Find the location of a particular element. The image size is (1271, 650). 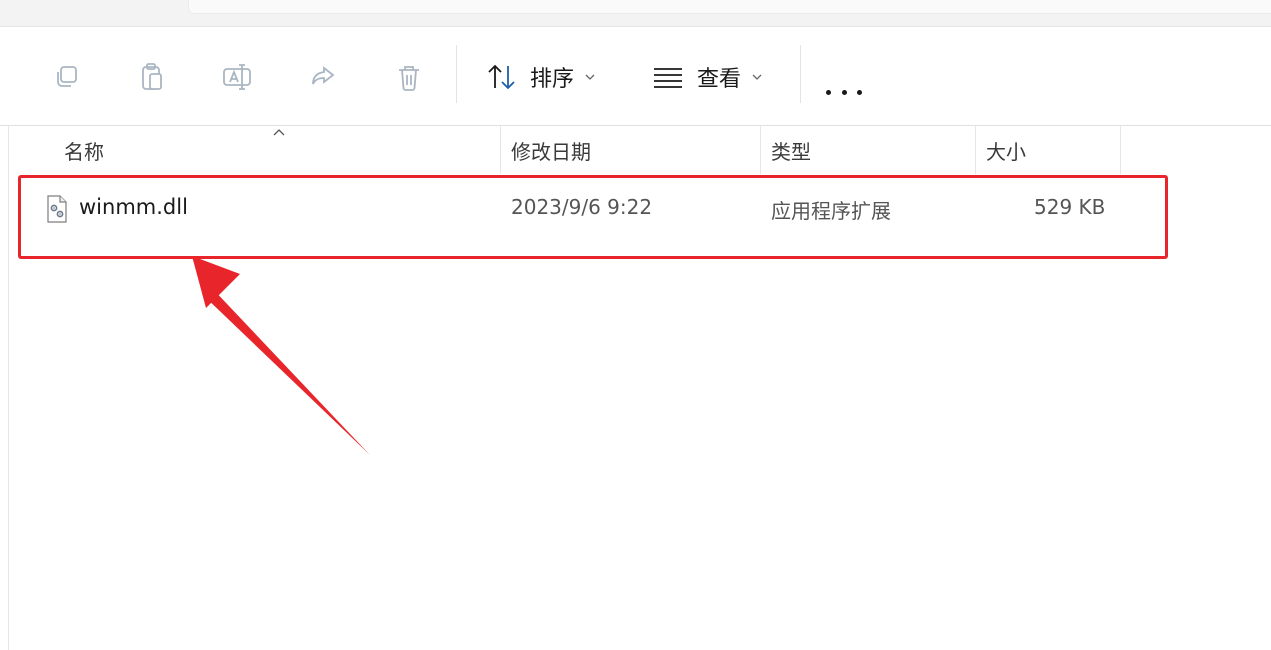

rename-button is located at coordinates (237, 77).